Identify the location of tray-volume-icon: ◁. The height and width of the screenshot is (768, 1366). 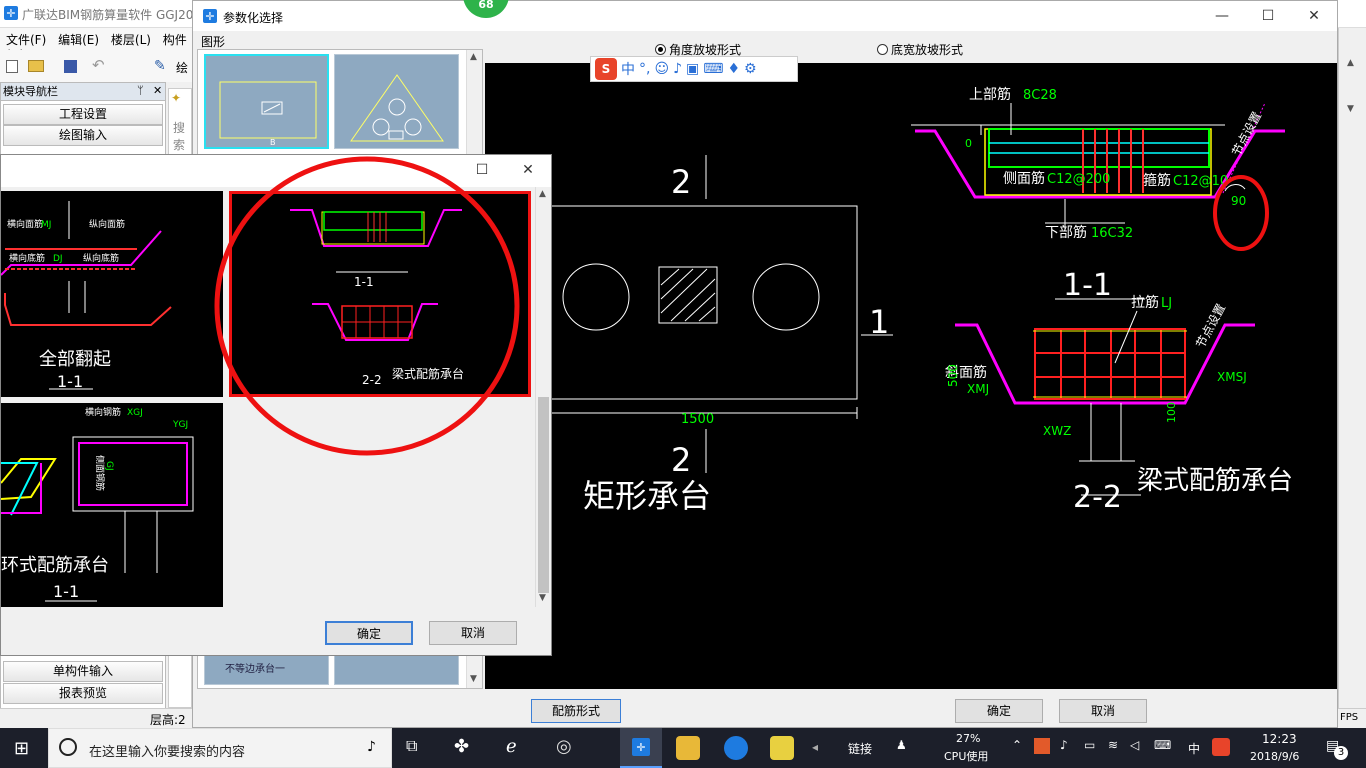
(1134, 745).